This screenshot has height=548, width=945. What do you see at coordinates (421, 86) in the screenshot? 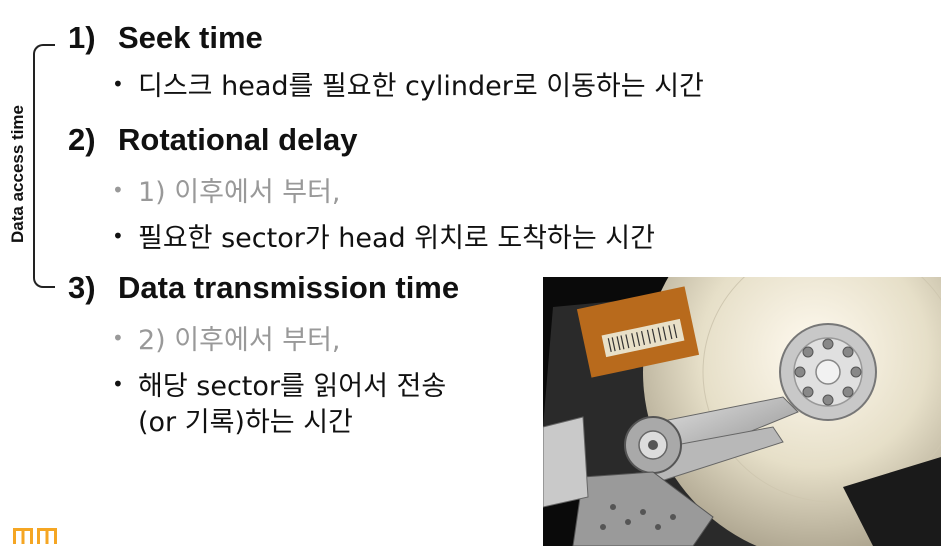
I see `bullet-text: 디스크 head를 필요한 cylinder로 이동하는 시간` at bounding box center [421, 86].